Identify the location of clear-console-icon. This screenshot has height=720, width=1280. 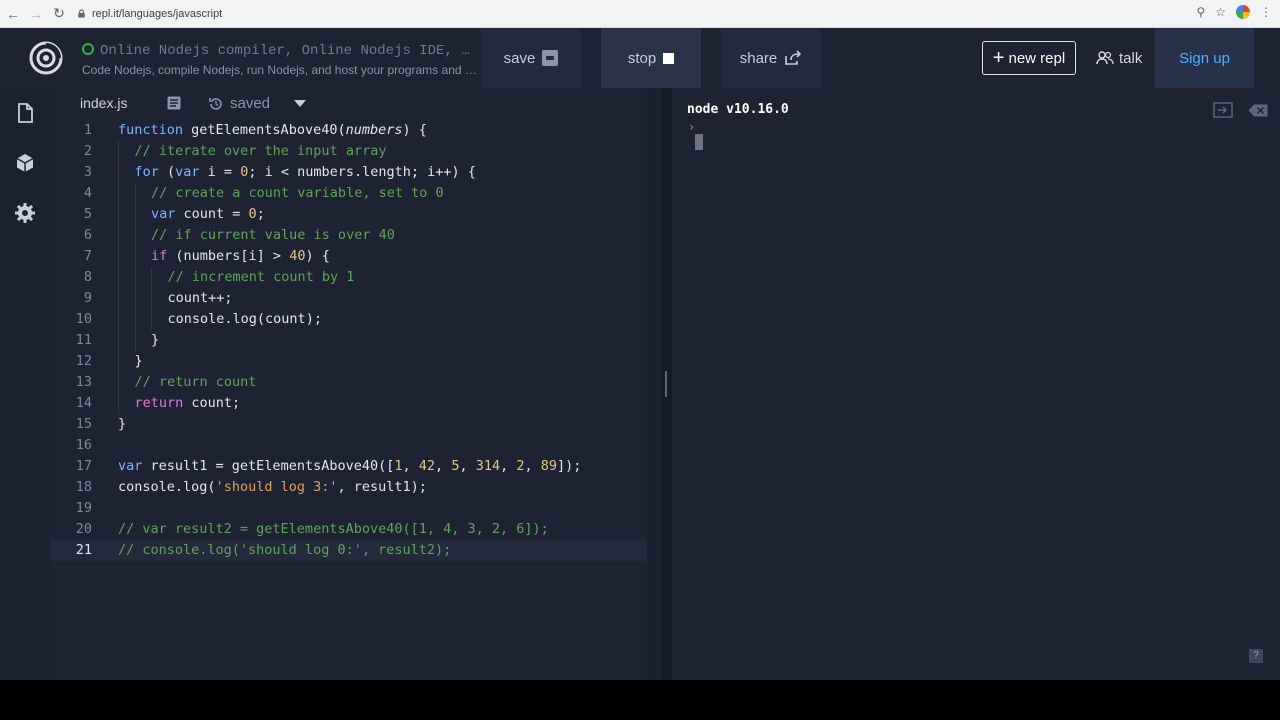
(1258, 110).